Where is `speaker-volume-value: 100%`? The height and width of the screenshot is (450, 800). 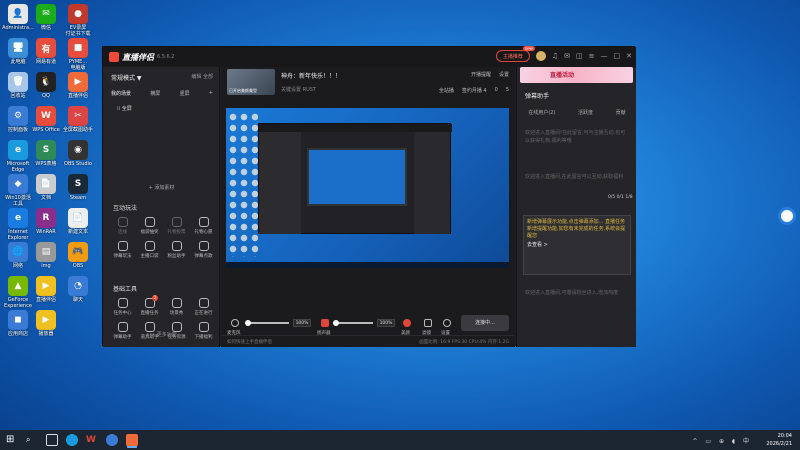 speaker-volume-value: 100% is located at coordinates (386, 323).